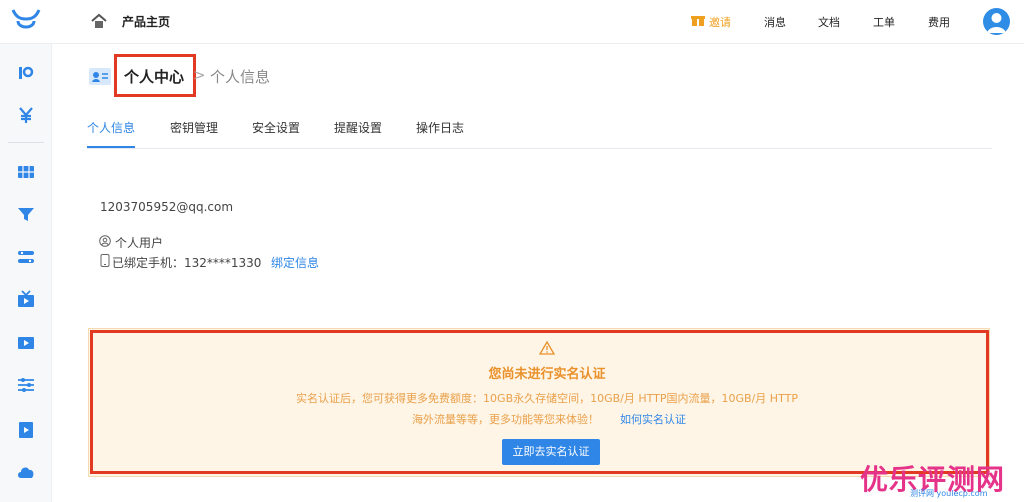 This screenshot has width=1024, height=502. What do you see at coordinates (111, 147) in the screenshot?
I see `active-tab-indicator` at bounding box center [111, 147].